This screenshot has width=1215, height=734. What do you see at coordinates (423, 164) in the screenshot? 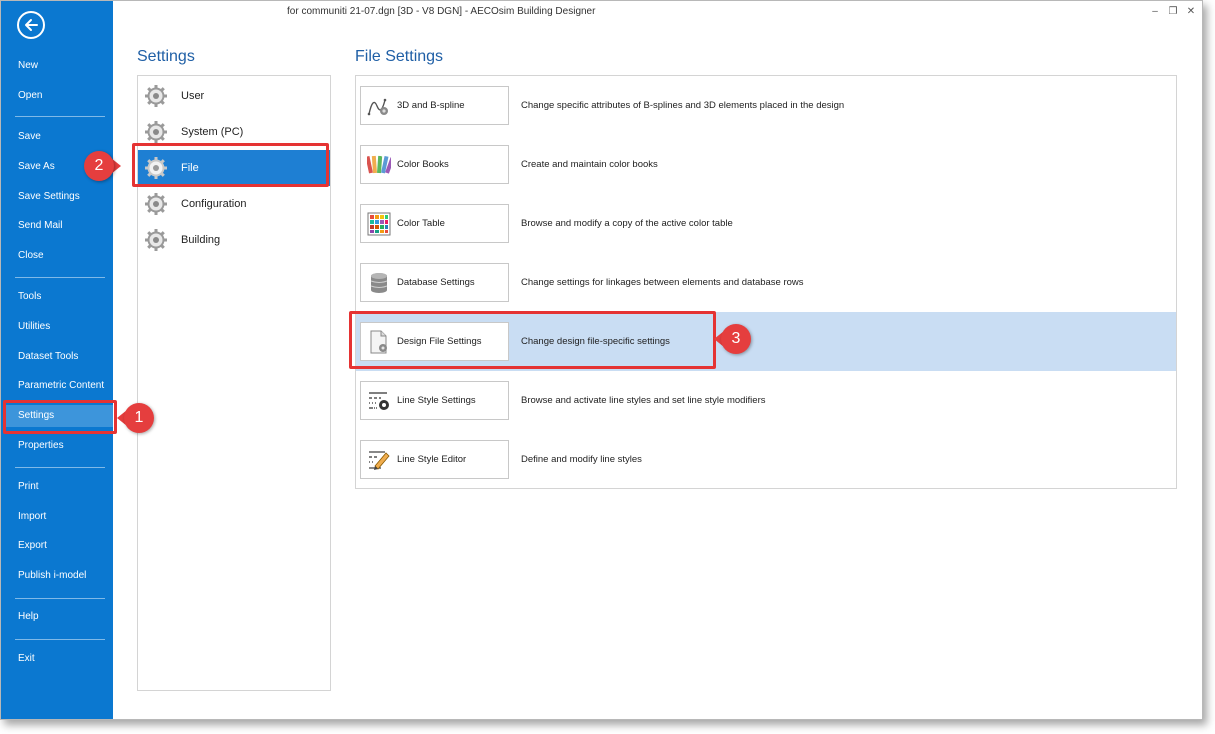
I see `button-label: Color Books` at bounding box center [423, 164].